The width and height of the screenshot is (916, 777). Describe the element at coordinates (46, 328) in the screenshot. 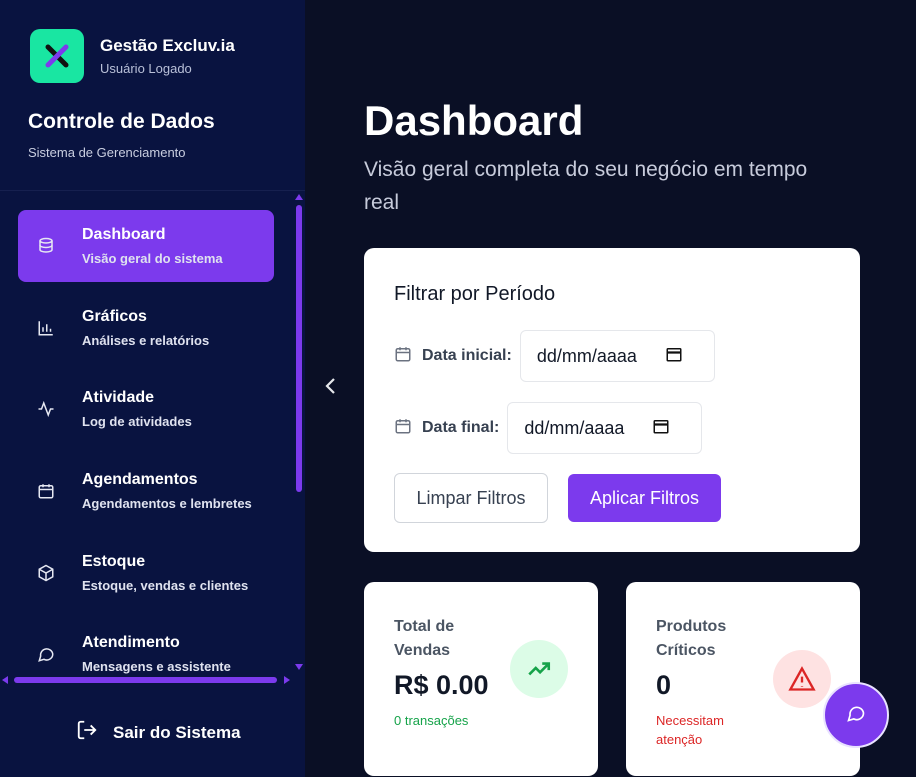

I see `bar-chart-icon` at that location.